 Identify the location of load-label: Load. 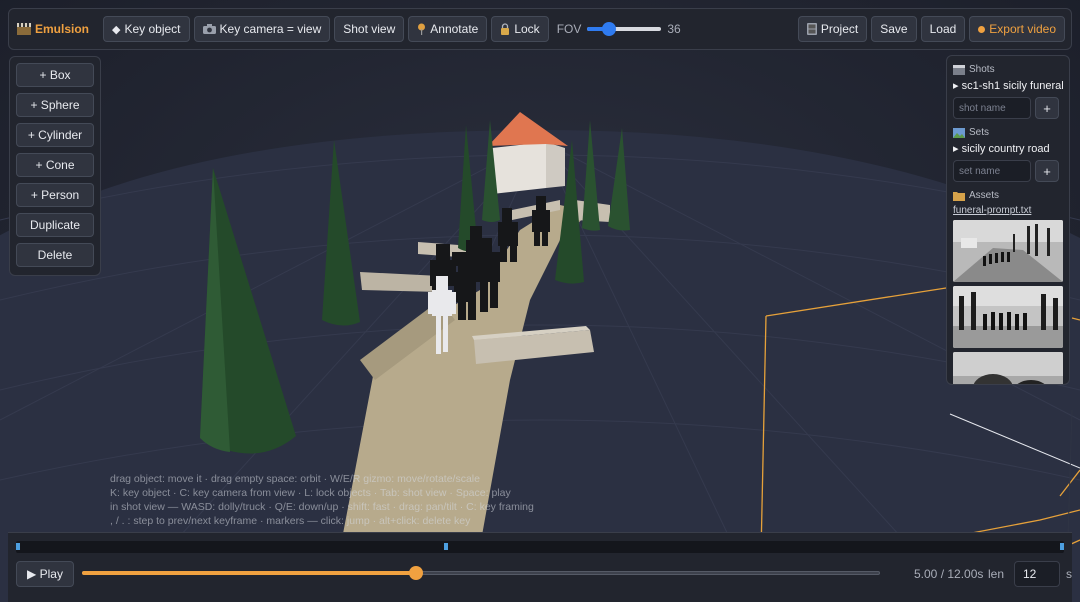
(943, 29).